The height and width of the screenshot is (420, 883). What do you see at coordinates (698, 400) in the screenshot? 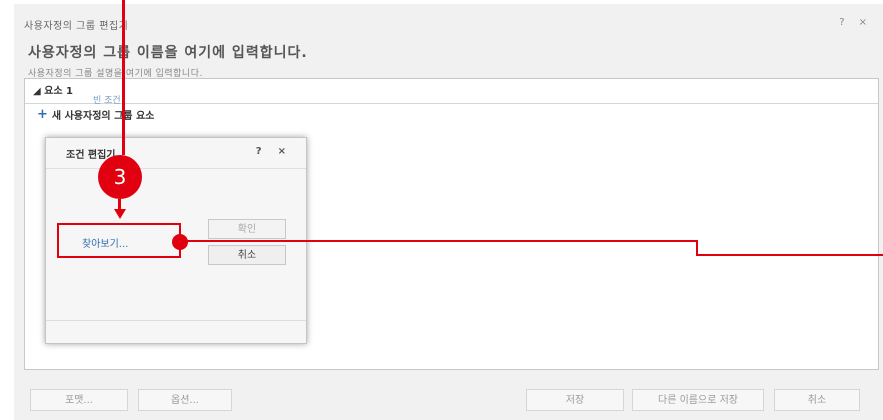
I see `save-as-button: 다른 이름으로 저장` at bounding box center [698, 400].